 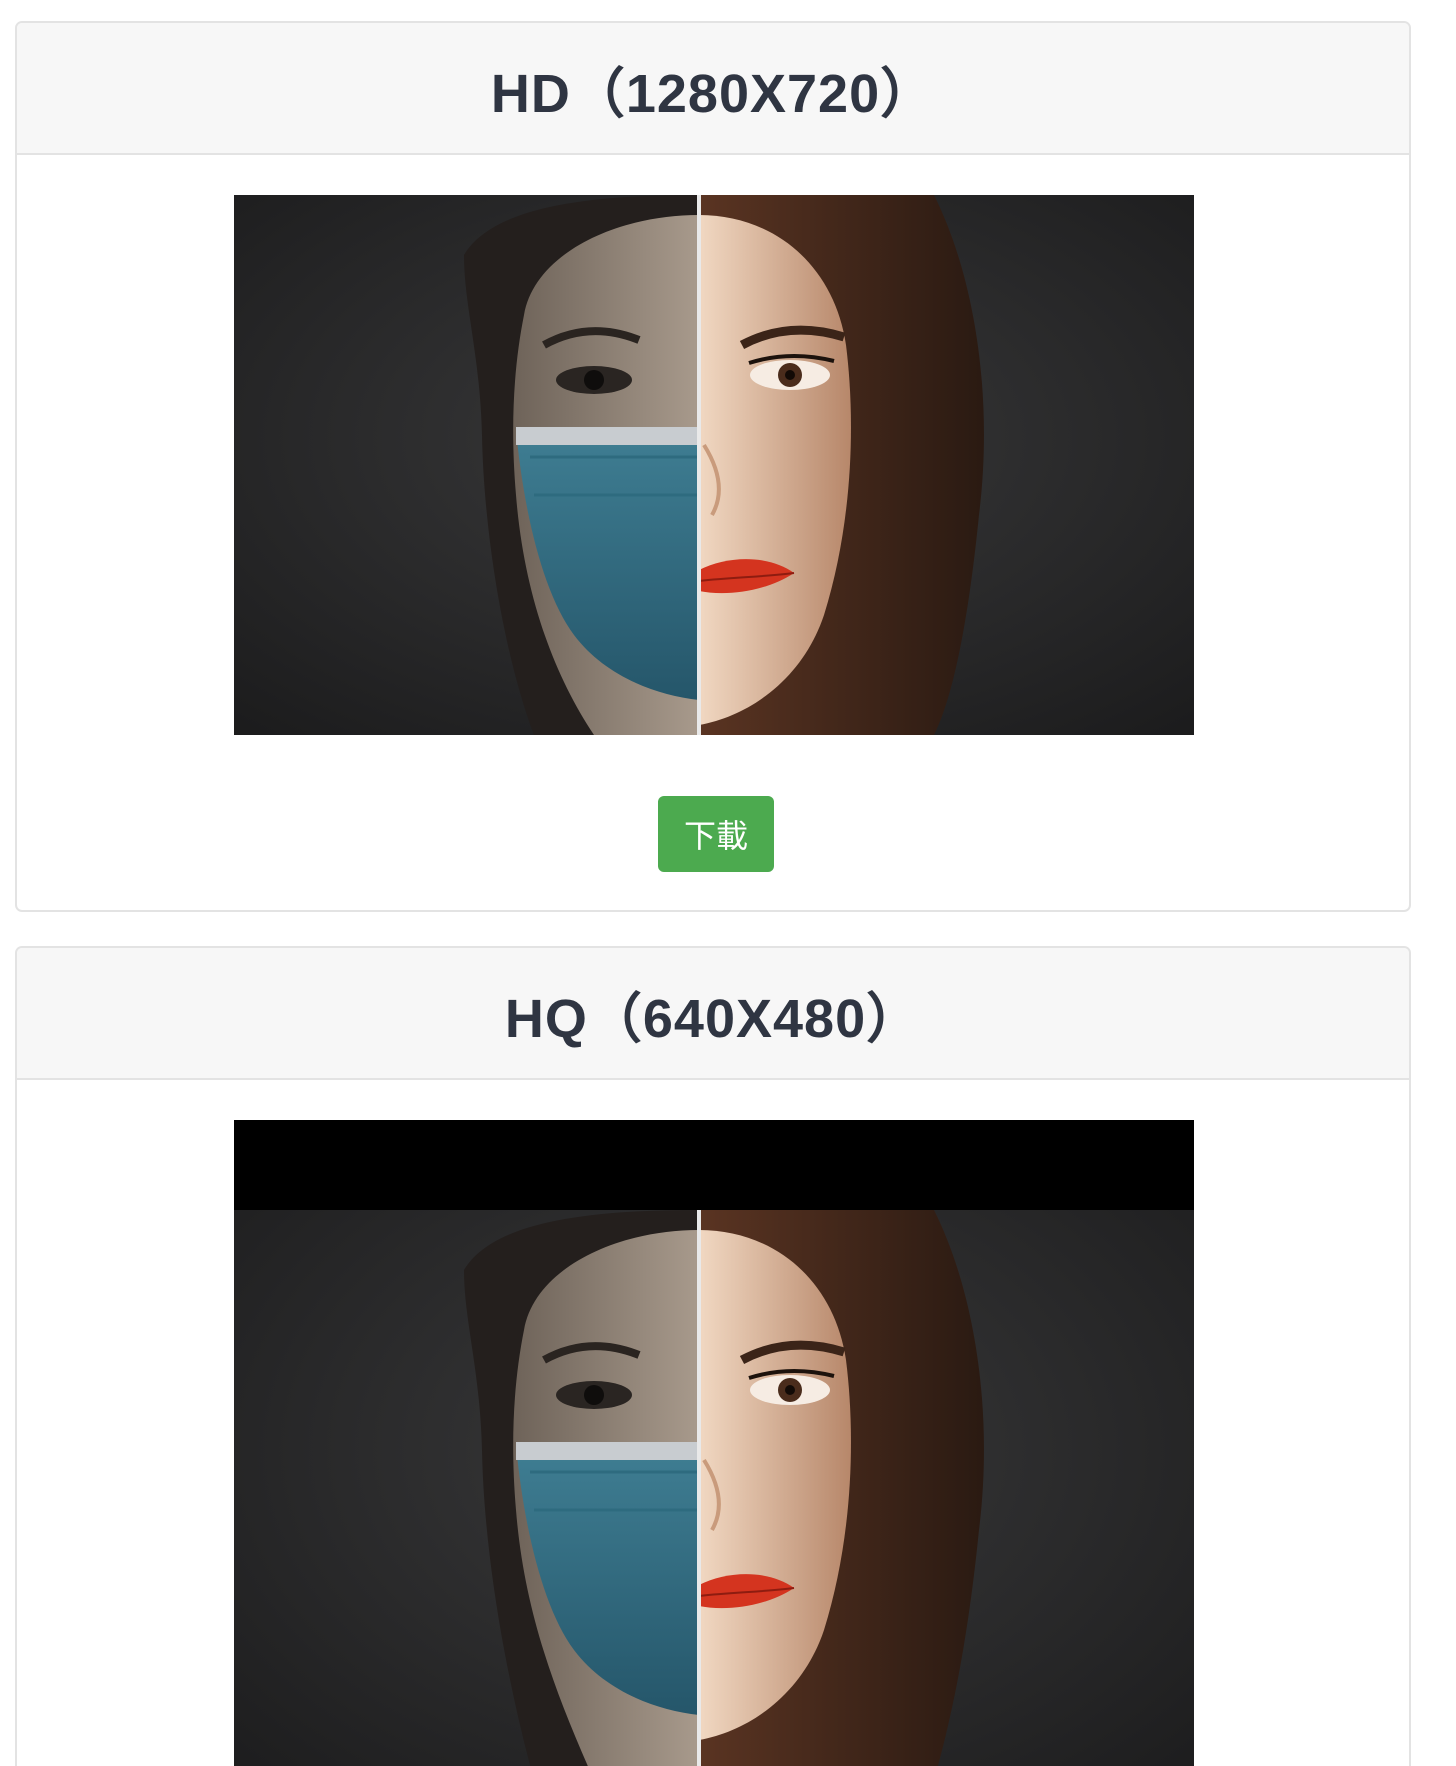 I want to click on card-header: HD（1280X720）, so click(x=713, y=89).